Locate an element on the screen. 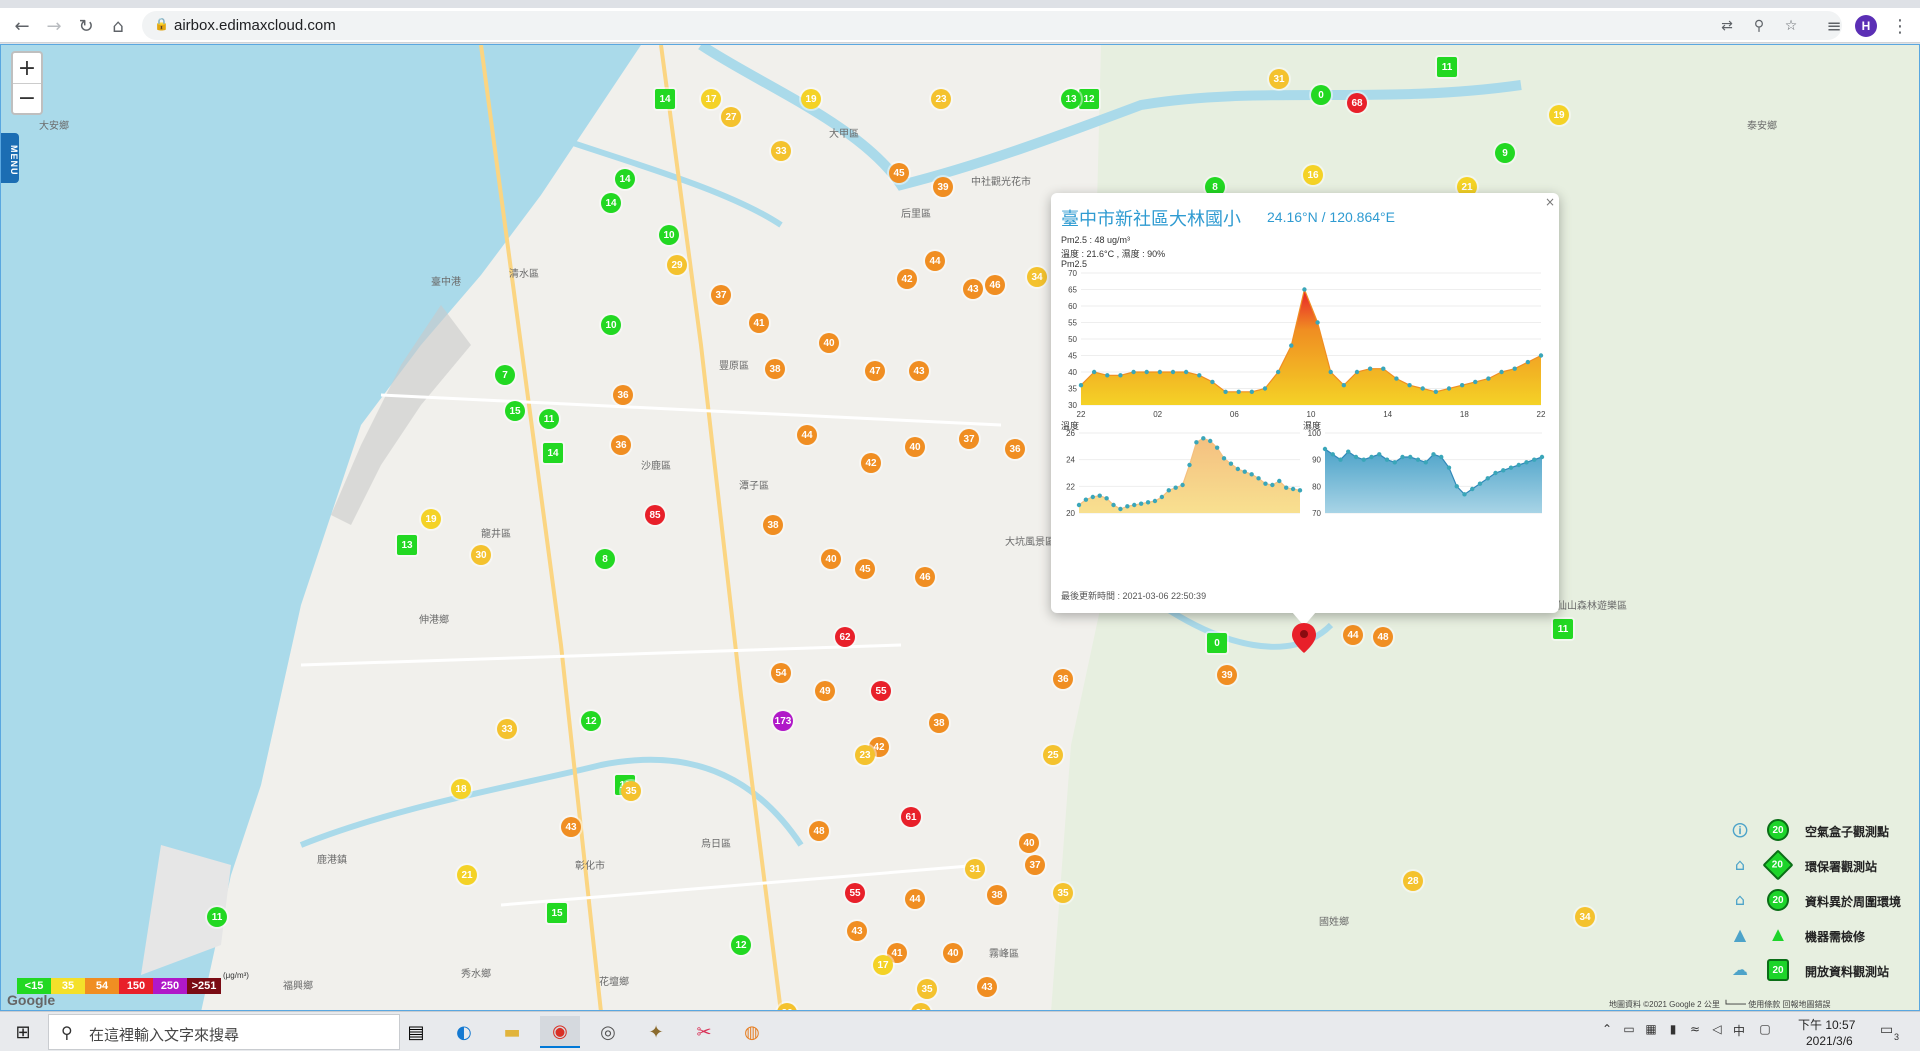  station-marker: 8 is located at coordinates (605, 559).